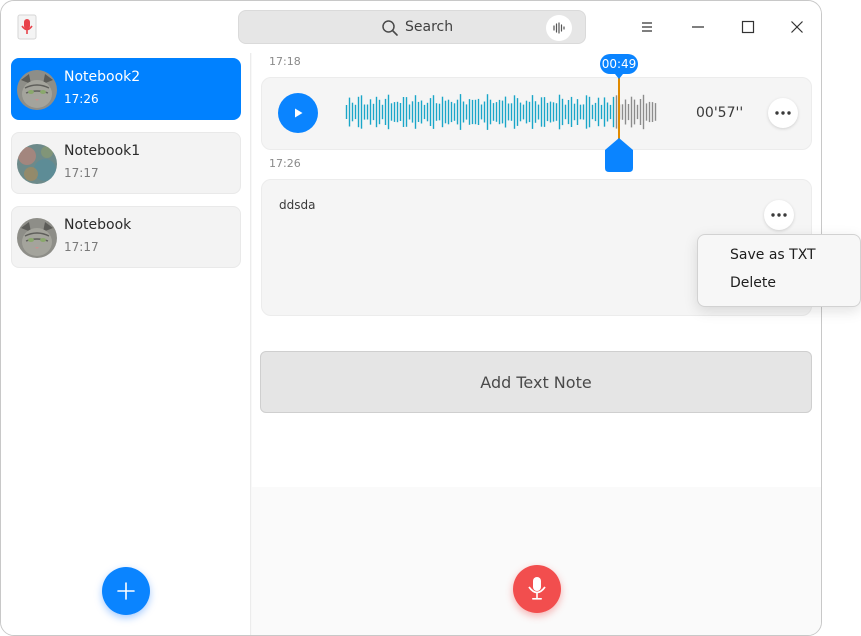 The image size is (861, 636). What do you see at coordinates (698, 27) in the screenshot?
I see `minimize-icon` at bounding box center [698, 27].